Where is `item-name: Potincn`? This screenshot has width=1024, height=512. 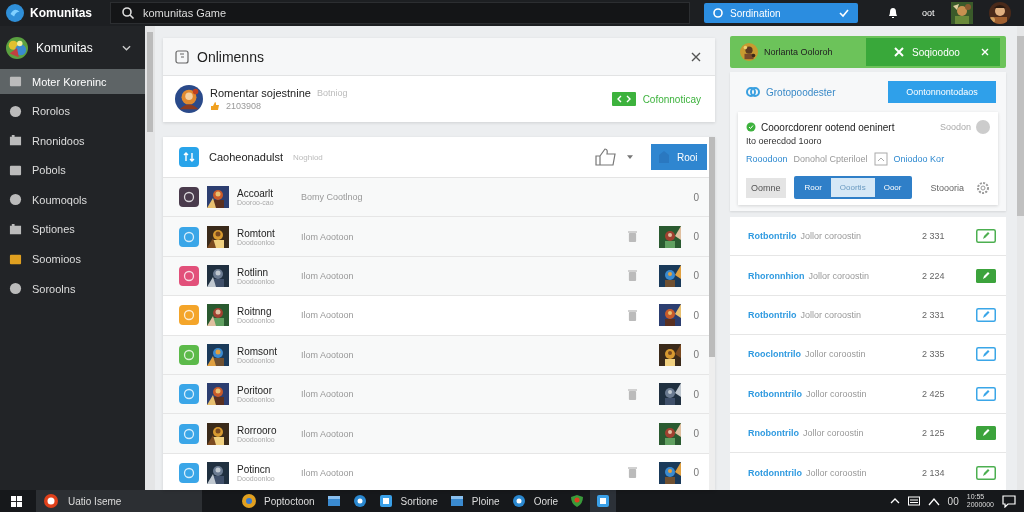 item-name: Potincn is located at coordinates (254, 469).